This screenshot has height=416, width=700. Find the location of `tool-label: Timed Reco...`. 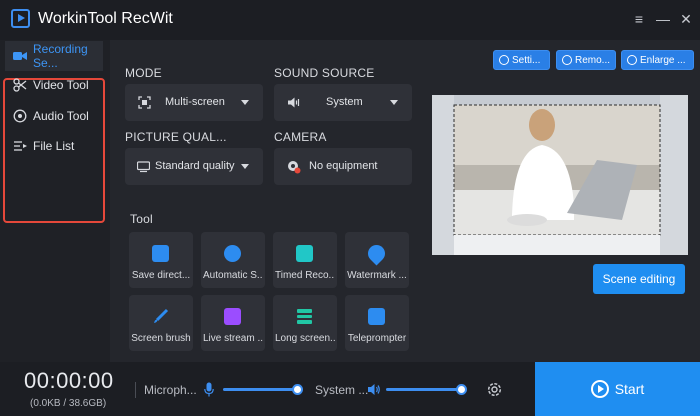

tool-label: Timed Reco... is located at coordinates (305, 275).